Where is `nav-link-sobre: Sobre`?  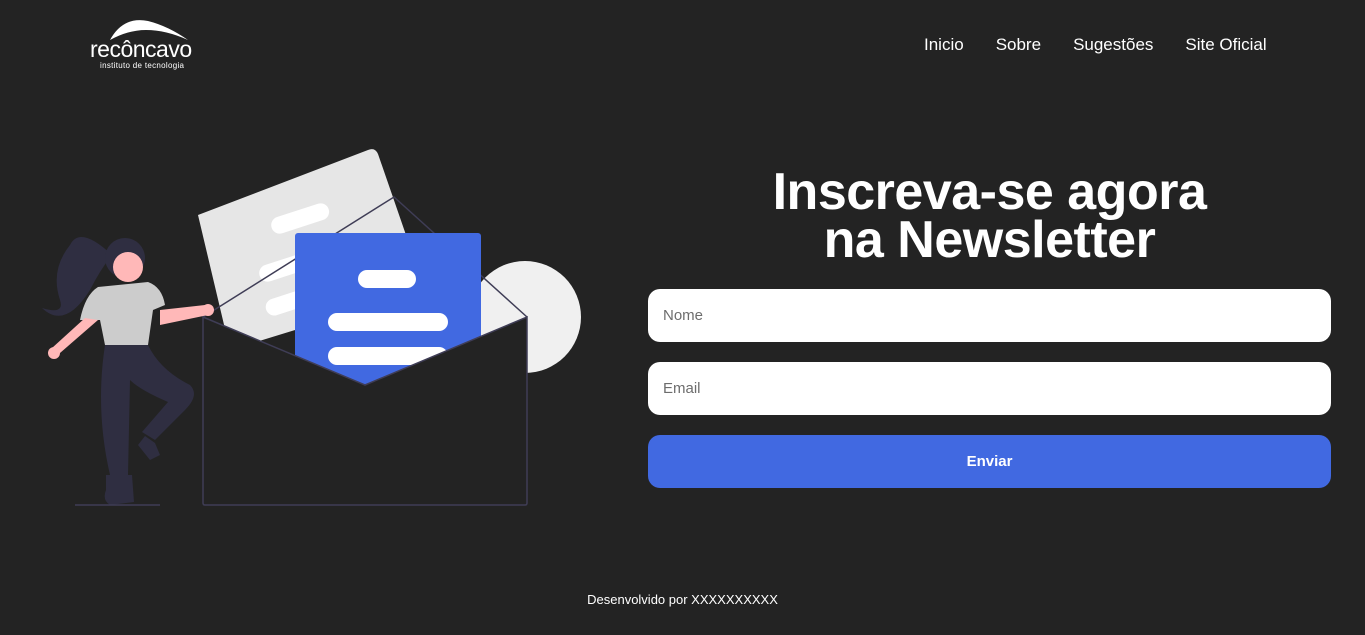 nav-link-sobre: Sobre is located at coordinates (1018, 45).